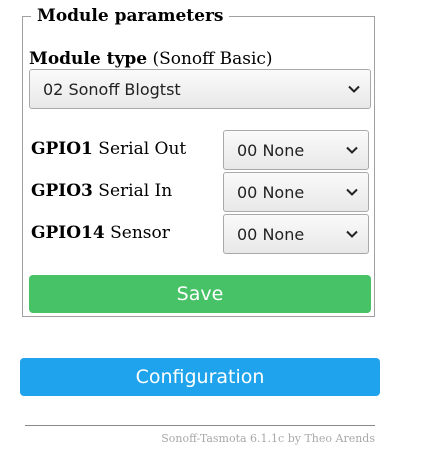  Describe the element at coordinates (142, 149) in the screenshot. I see `gpio1-function: Serial Out` at that location.